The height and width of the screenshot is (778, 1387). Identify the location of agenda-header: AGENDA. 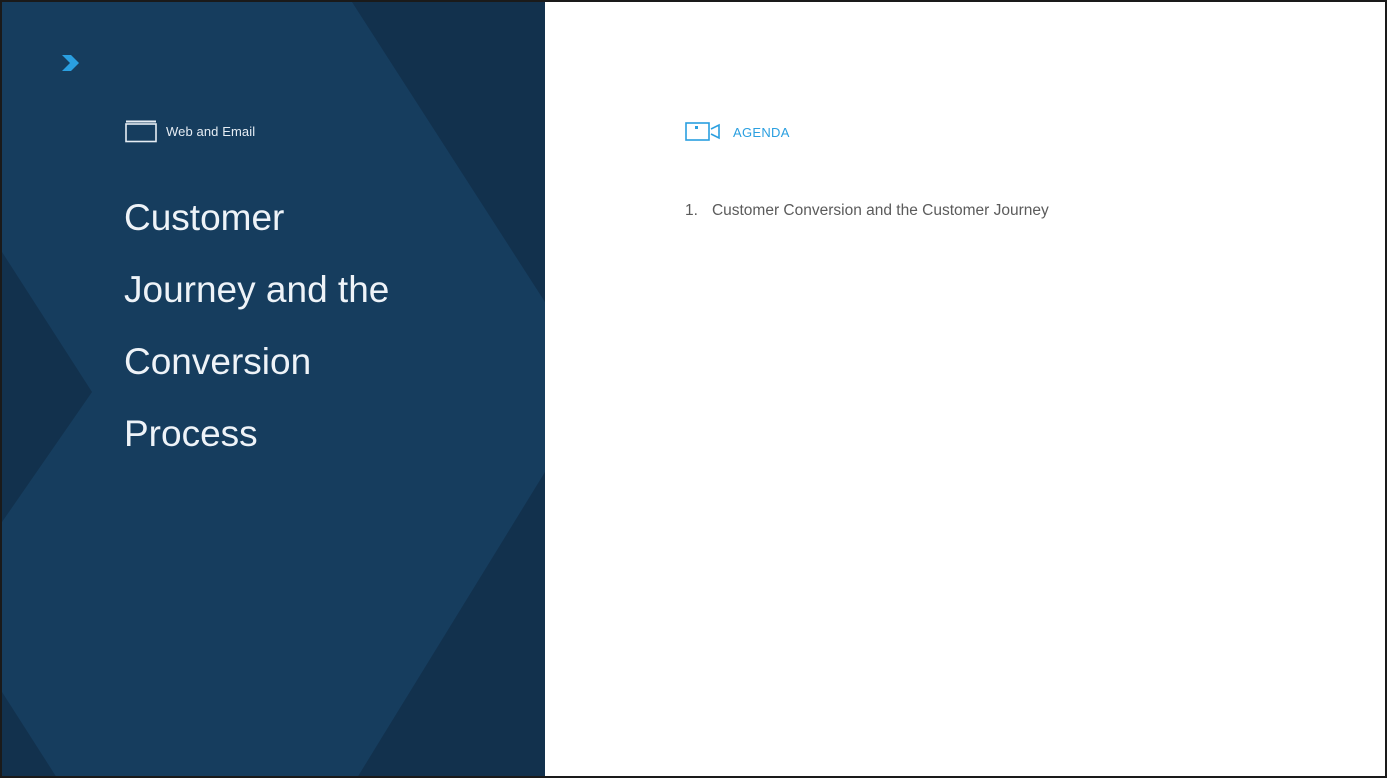
(737, 132).